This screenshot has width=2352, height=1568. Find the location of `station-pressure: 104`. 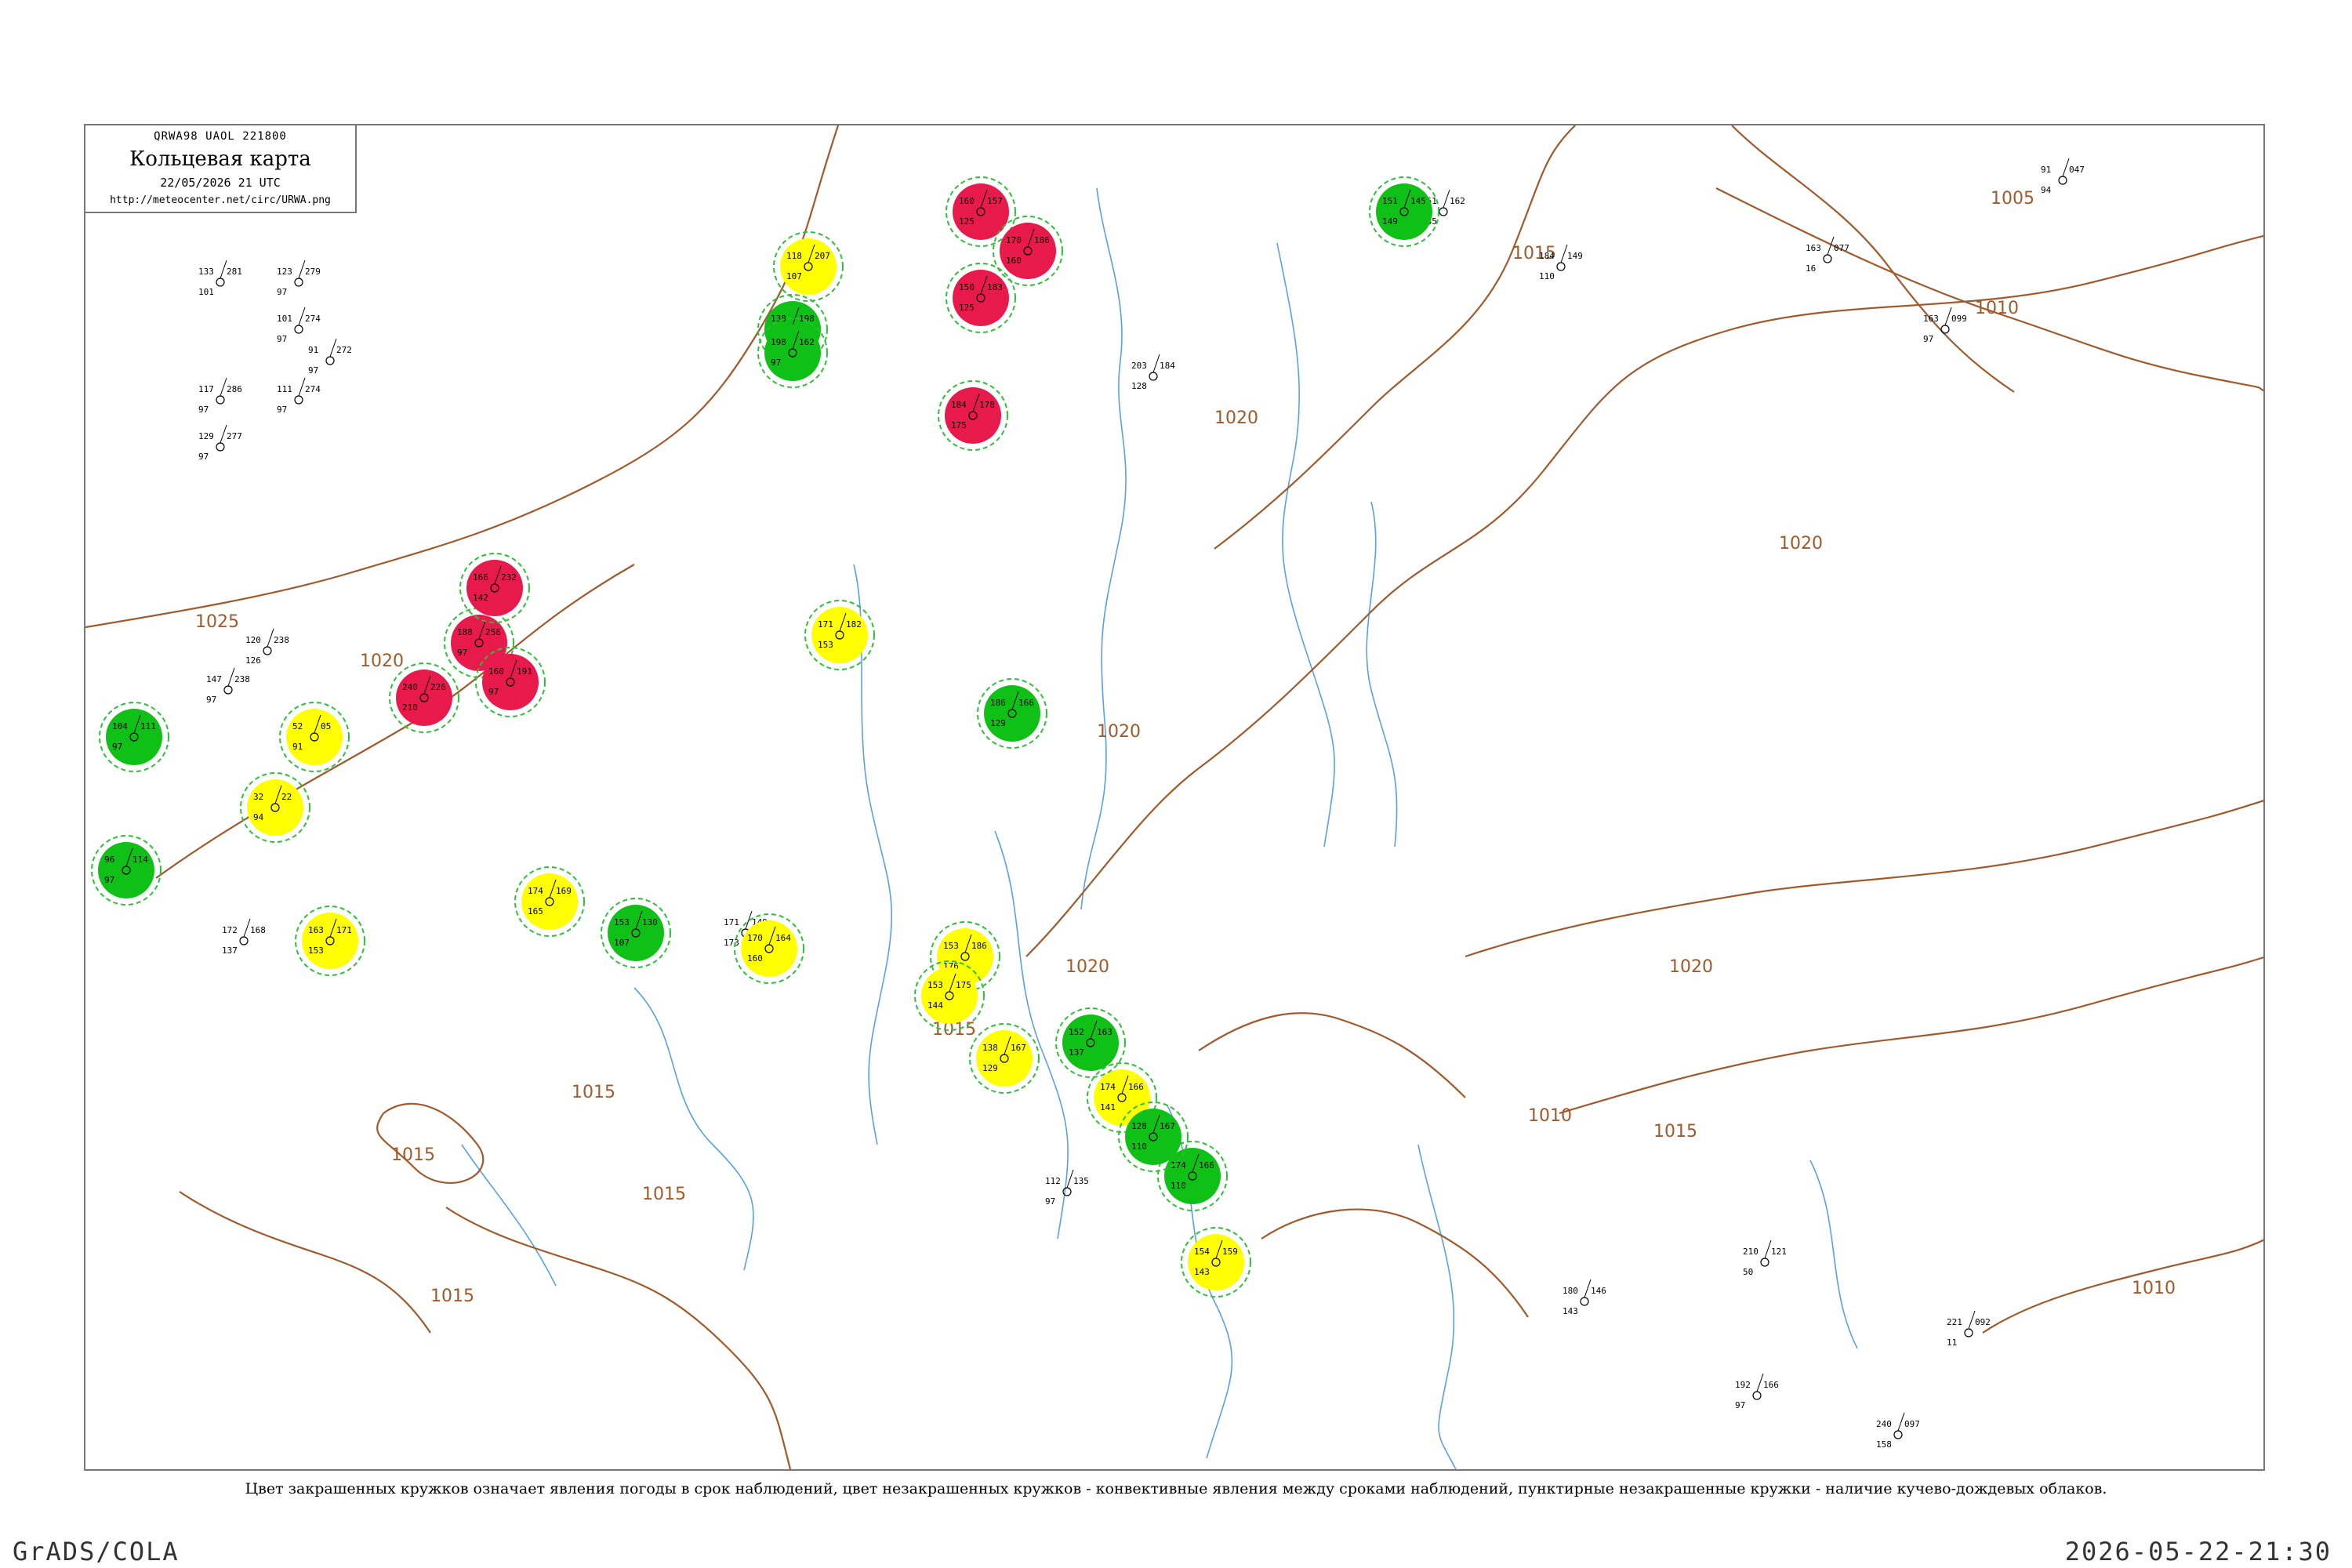

station-pressure: 104 is located at coordinates (120, 726).